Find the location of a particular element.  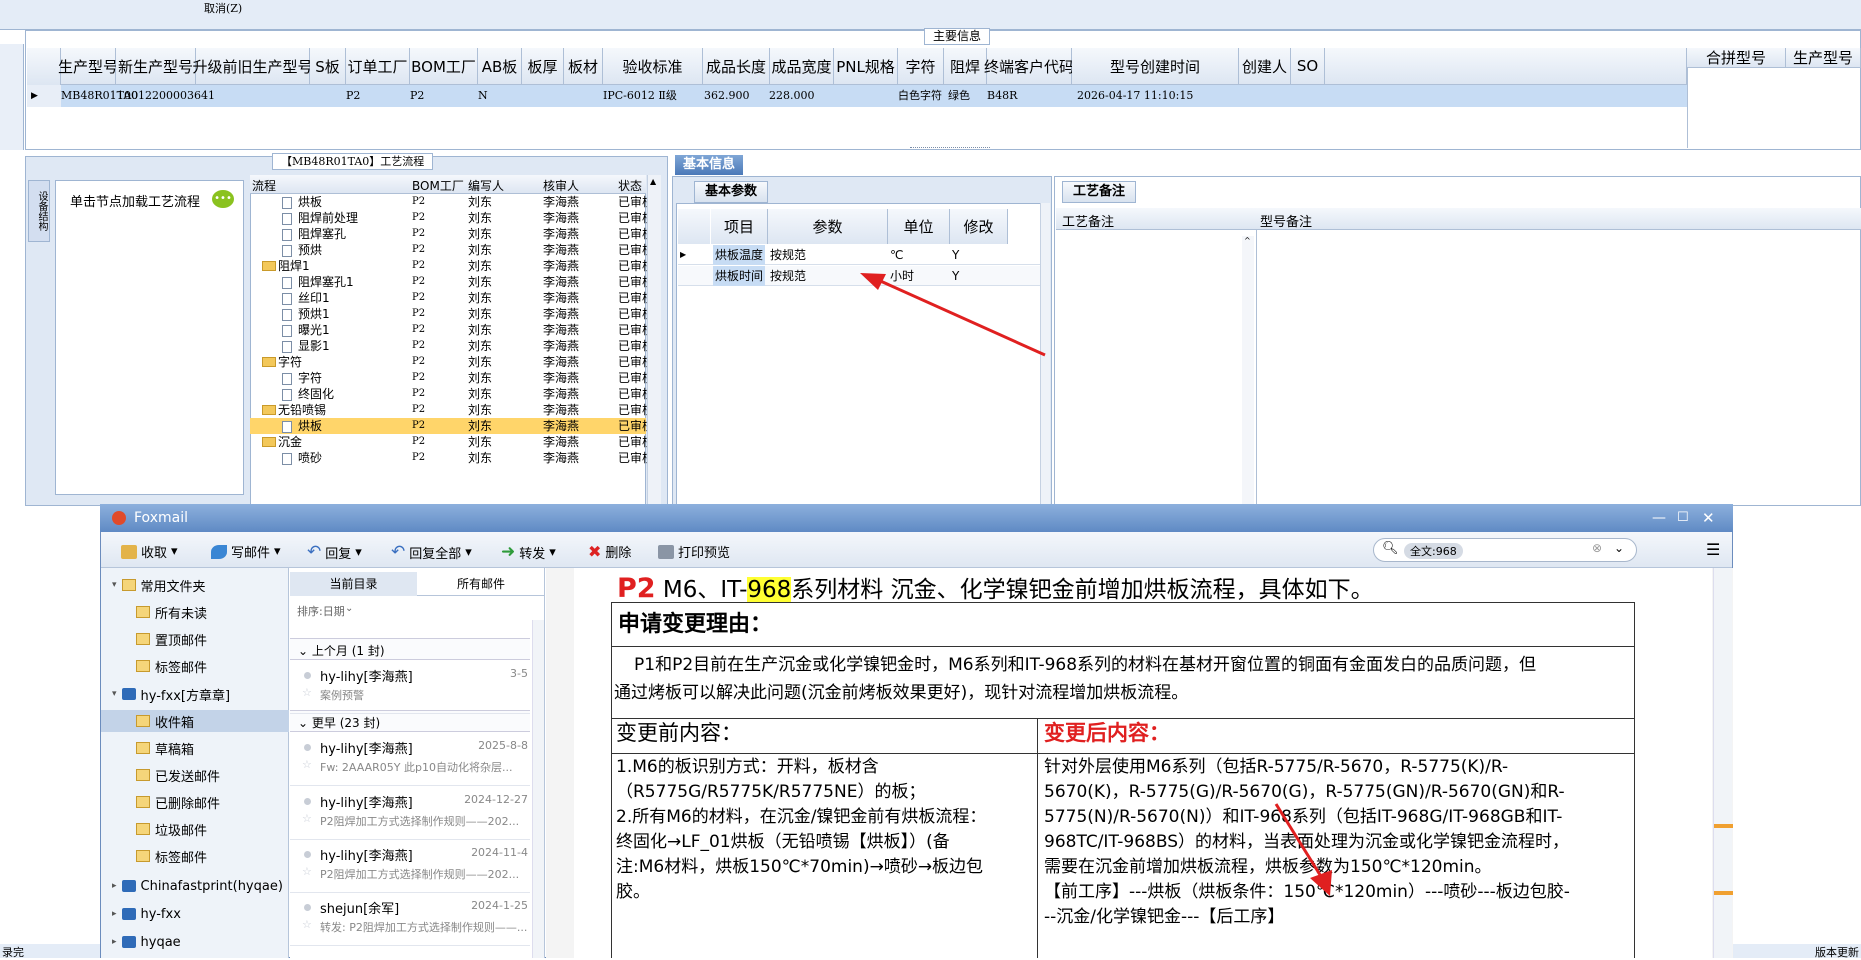

params-cell: 烘板时间 is located at coordinates (739, 276).